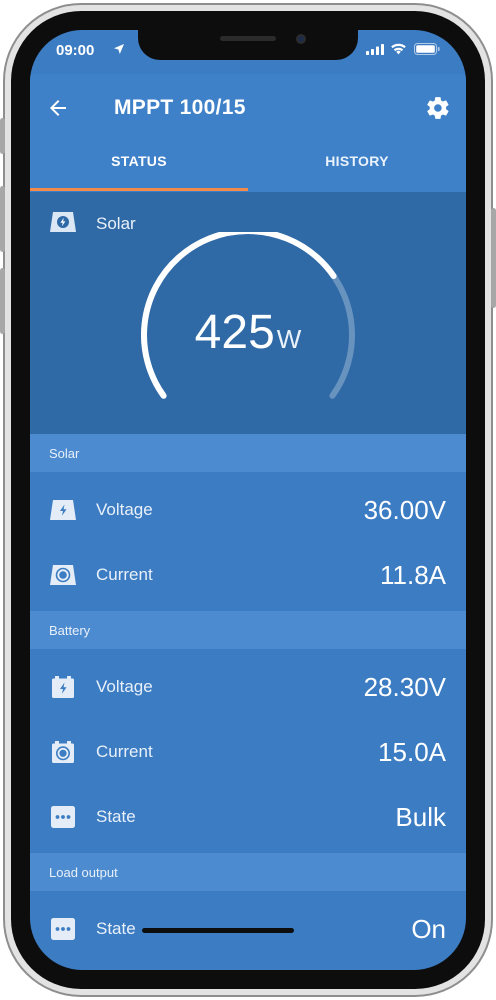 The image size is (496, 1000). What do you see at coordinates (75, 50) in the screenshot?
I see `status-time: 09:00` at bounding box center [75, 50].